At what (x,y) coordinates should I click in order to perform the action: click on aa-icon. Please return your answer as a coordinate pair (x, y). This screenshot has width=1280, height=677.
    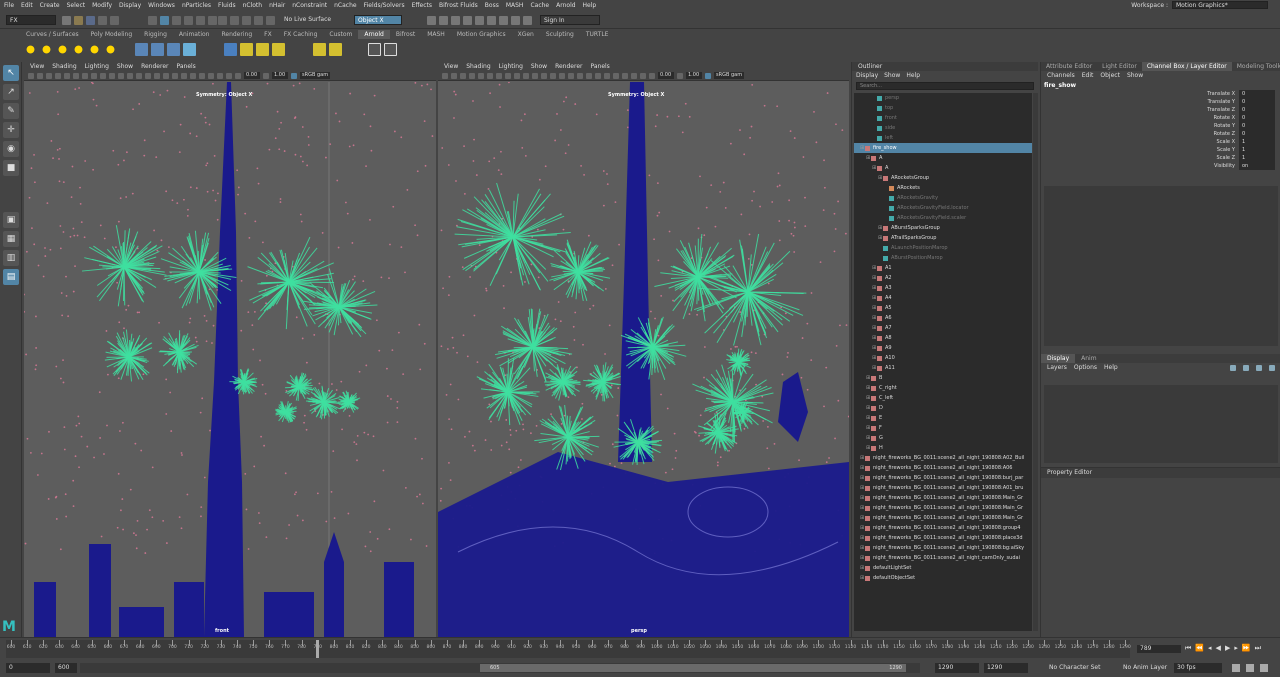
    Looking at the image, I should click on (175, 75).